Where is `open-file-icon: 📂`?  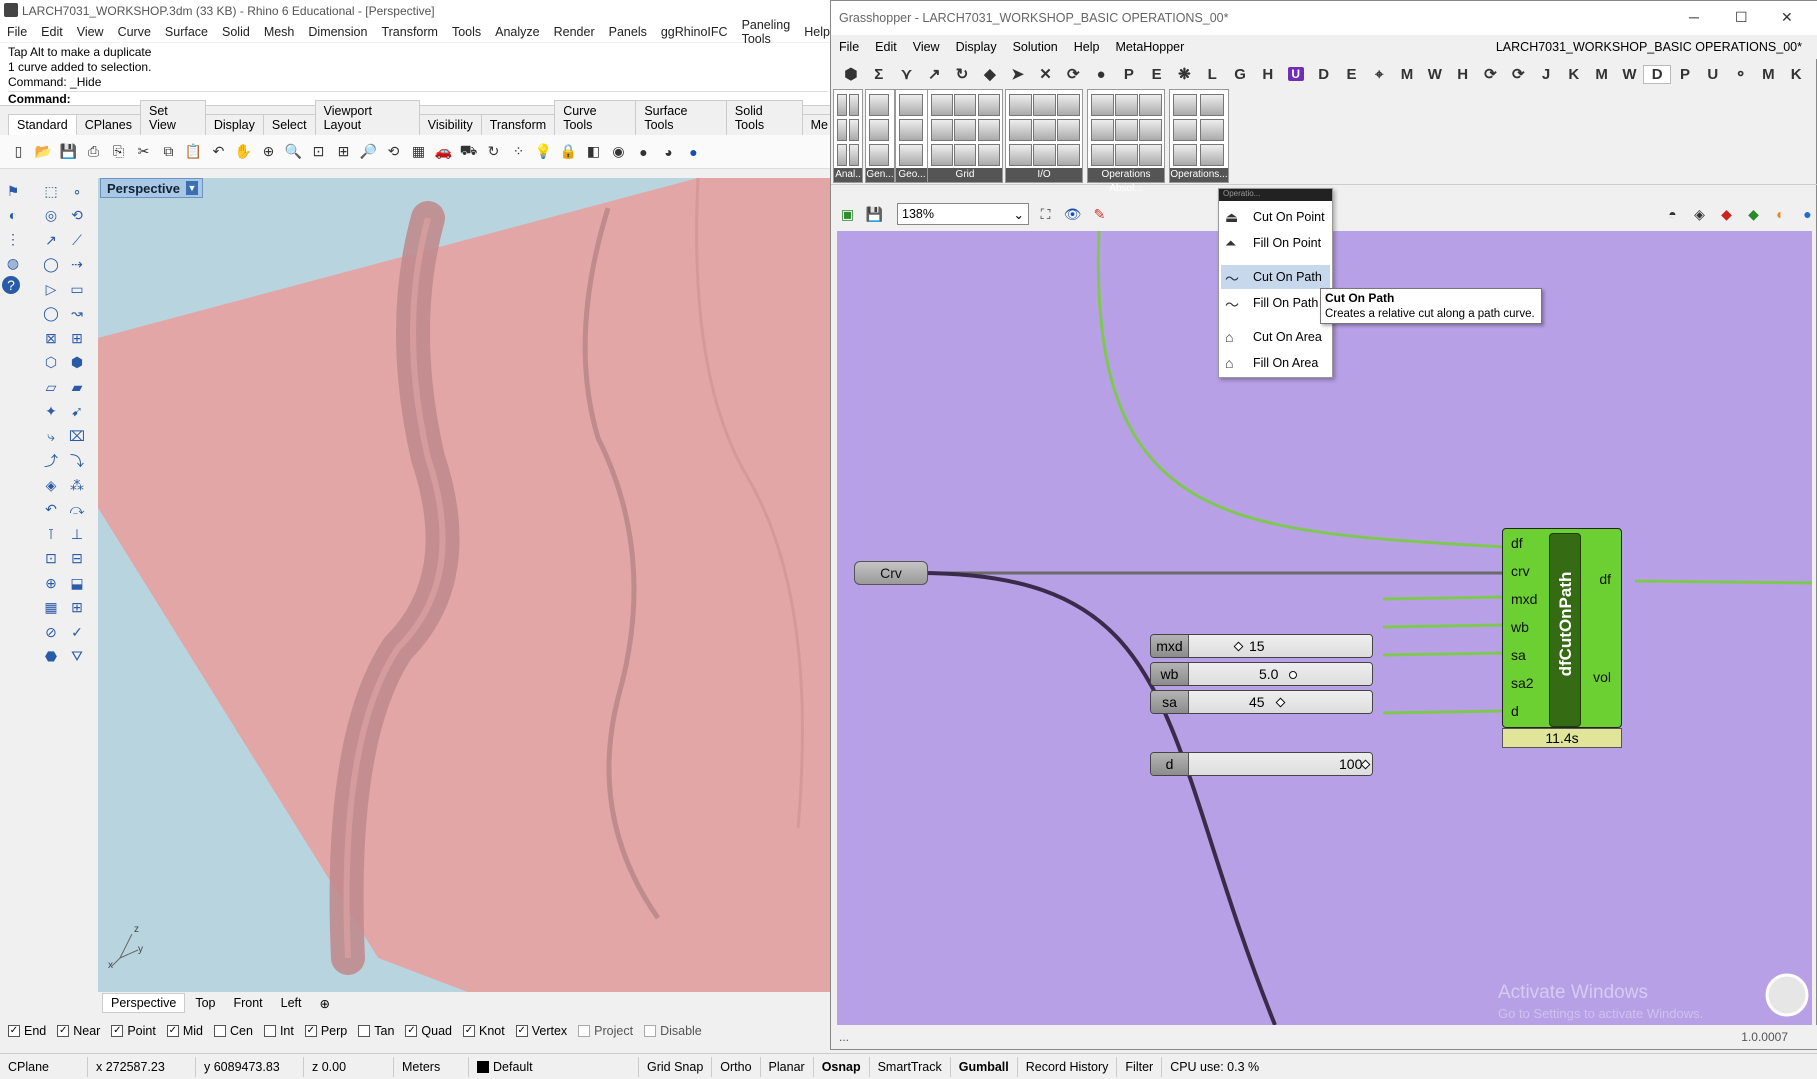 open-file-icon: 📂 is located at coordinates (43, 151).